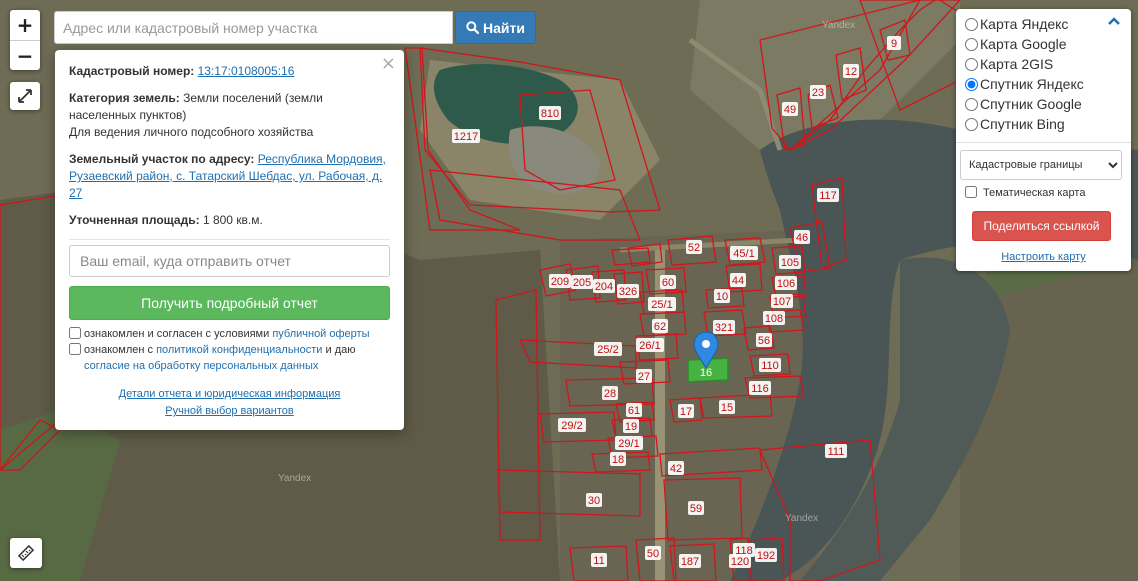  I want to click on thematic-checkbox, so click(971, 192).